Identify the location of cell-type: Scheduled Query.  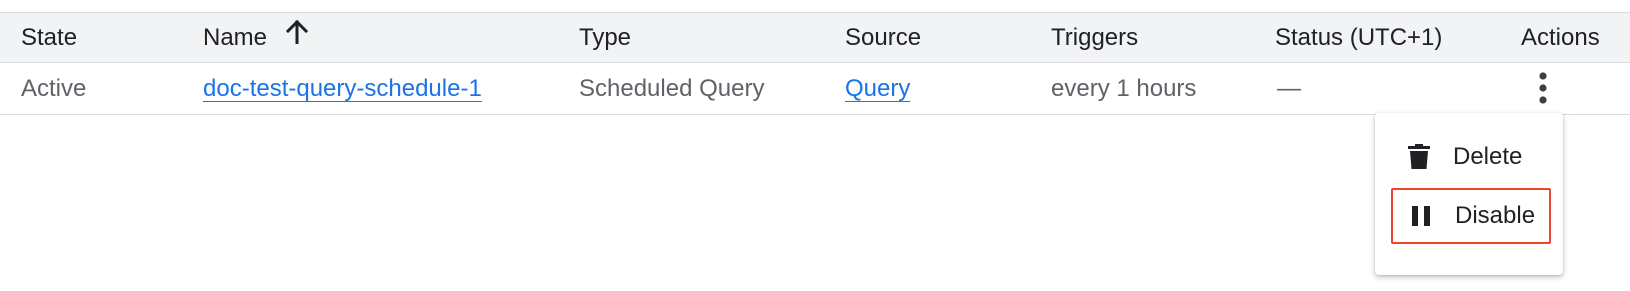
(672, 88).